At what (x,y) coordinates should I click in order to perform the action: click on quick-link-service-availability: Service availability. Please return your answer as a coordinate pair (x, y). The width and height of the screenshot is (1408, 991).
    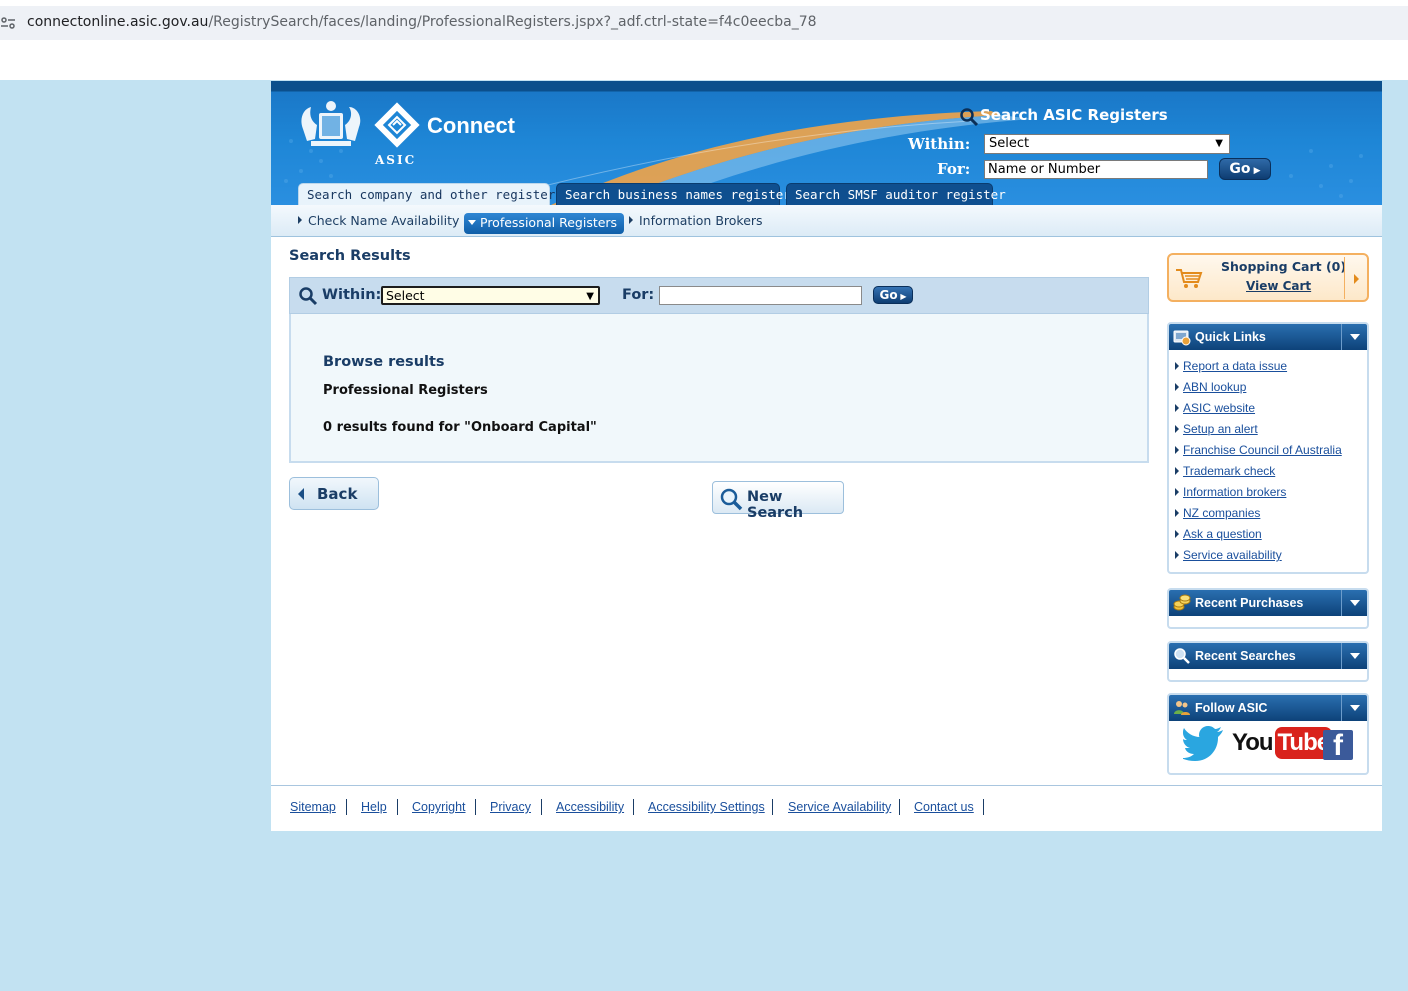
    Looking at the image, I should click on (1228, 555).